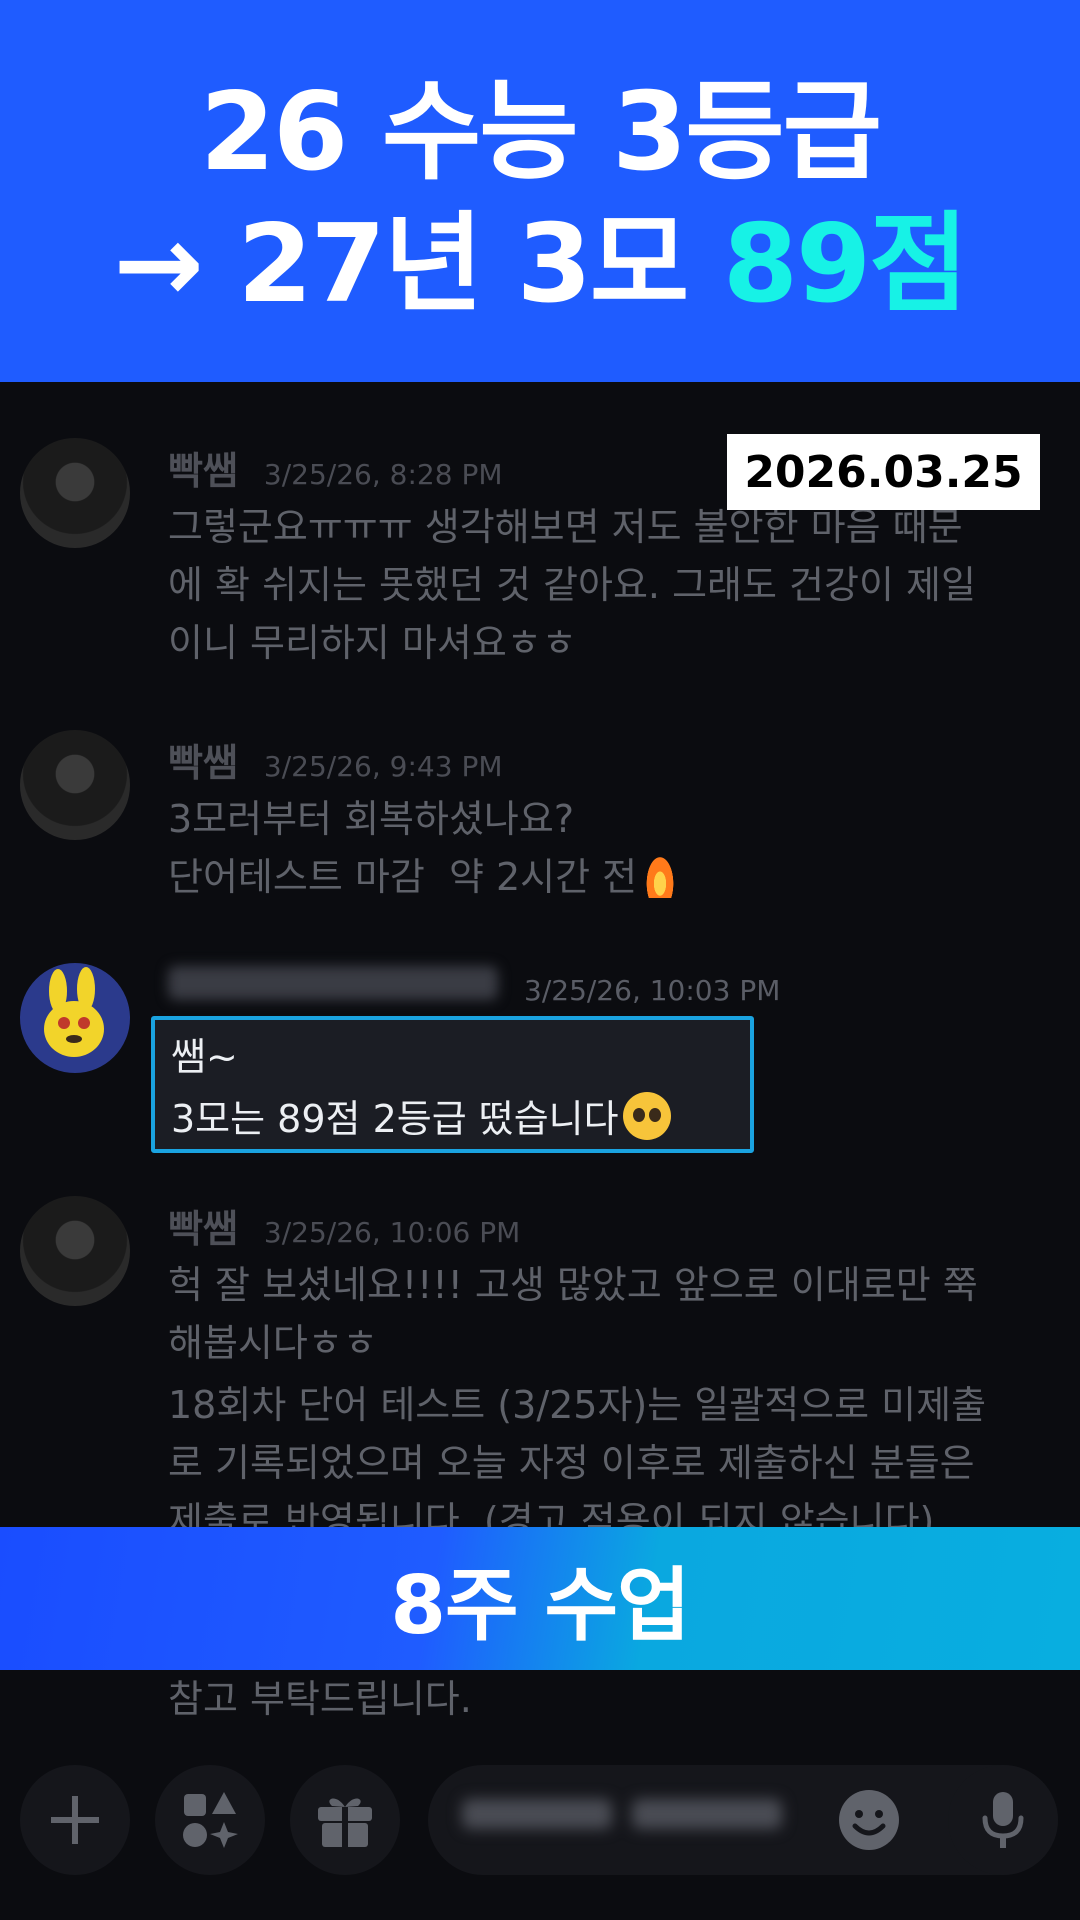 Image resolution: width=1080 pixels, height=1920 pixels. I want to click on timestamp: 3/25/26, 10:06 PM, so click(392, 1232).